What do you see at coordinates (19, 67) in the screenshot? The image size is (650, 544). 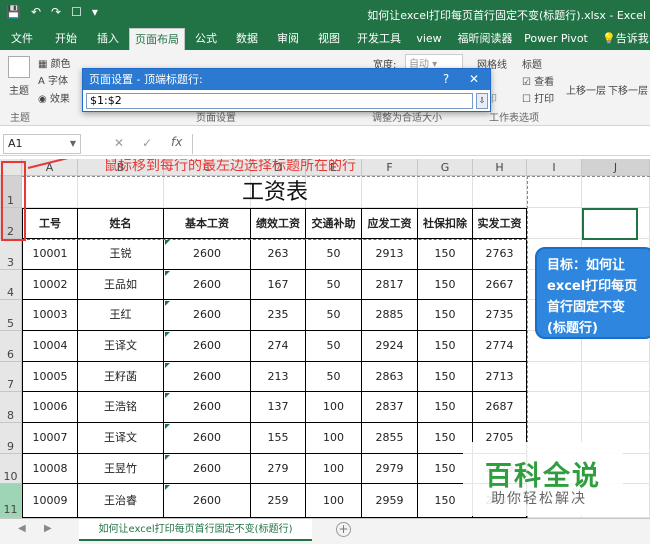 I see `themes-icon` at bounding box center [19, 67].